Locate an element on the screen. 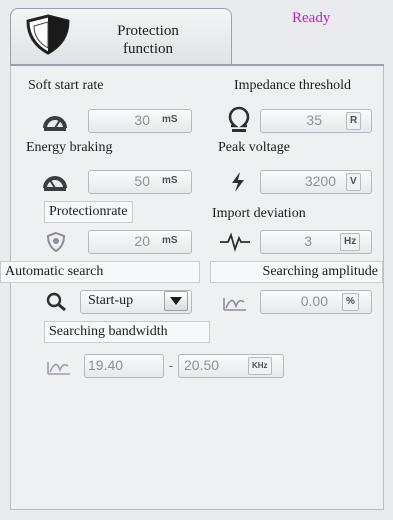  automatic-search-label: Automatic search is located at coordinates (100, 272).